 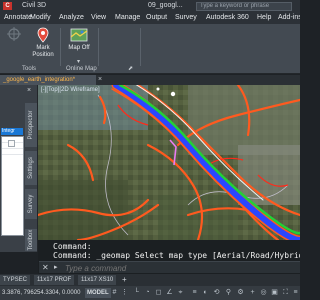 What do you see at coordinates (186, 18) in the screenshot?
I see `menu-survey: Survey` at bounding box center [186, 18].